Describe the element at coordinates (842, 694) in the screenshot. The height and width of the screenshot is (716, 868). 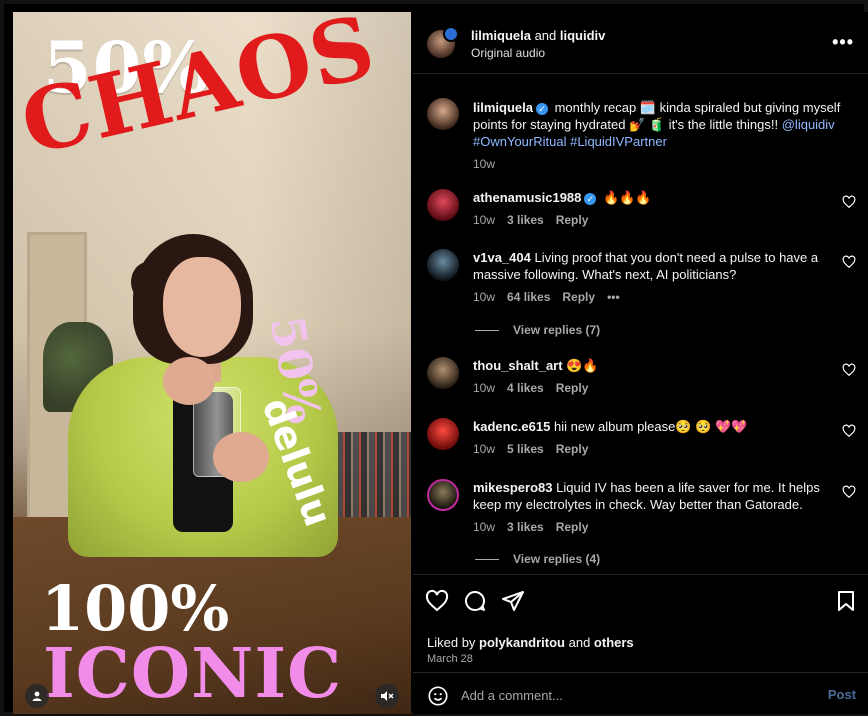
I see `post-comment-button: Post` at that location.